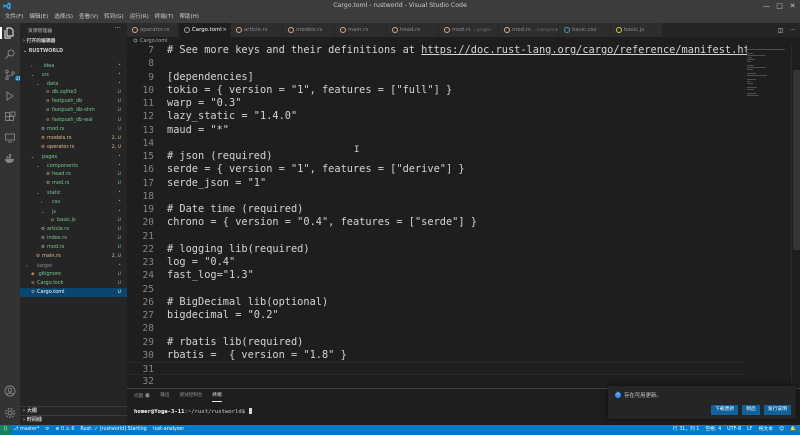 This screenshot has height=435, width=800. What do you see at coordinates (73, 265) in the screenshot?
I see `tree-item: › target •` at bounding box center [73, 265].